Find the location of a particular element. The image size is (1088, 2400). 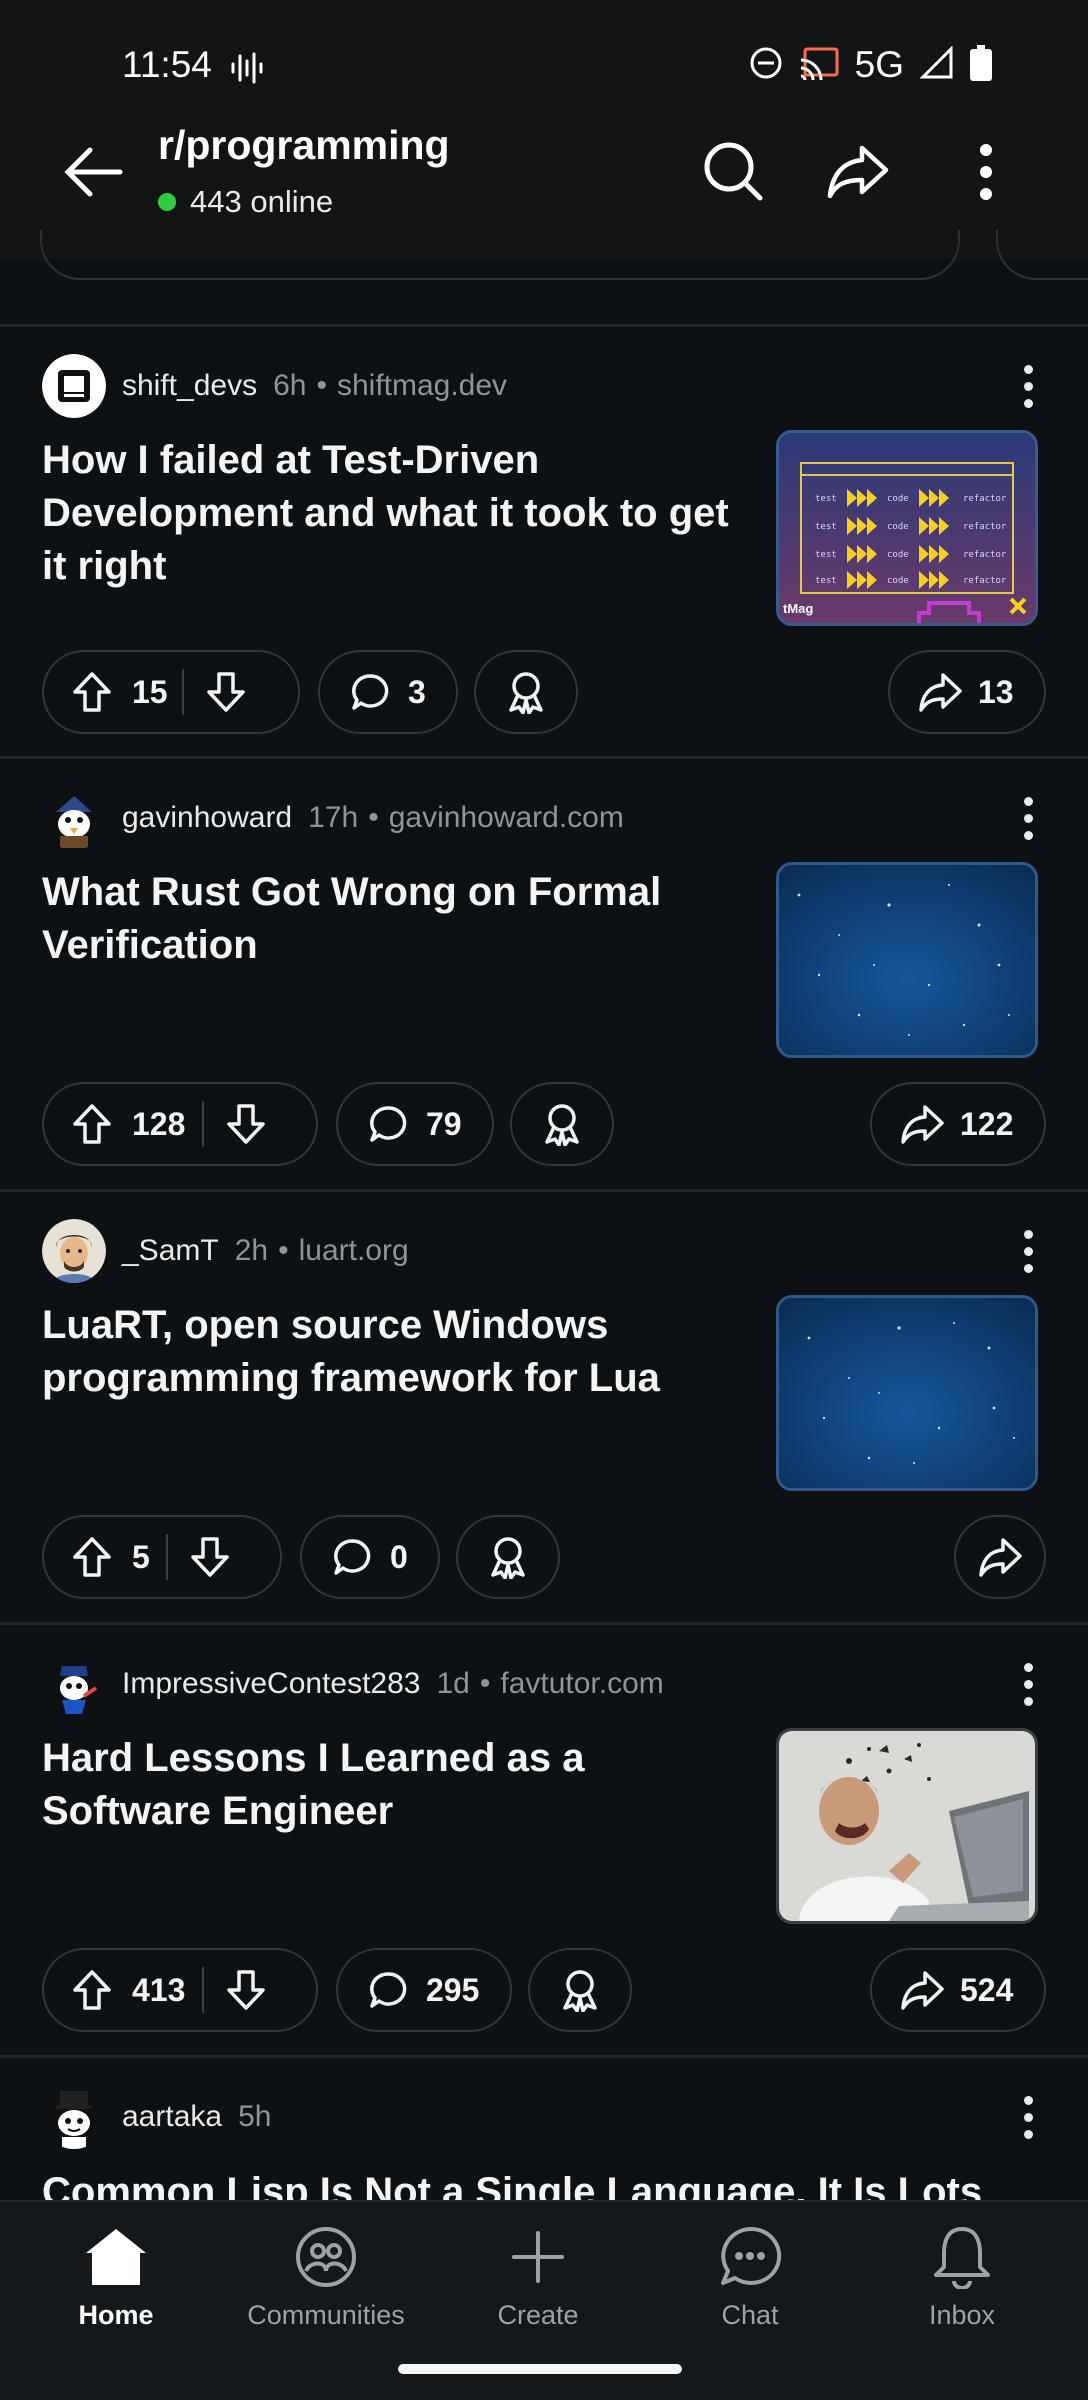

communities-icon is located at coordinates (326, 2257).